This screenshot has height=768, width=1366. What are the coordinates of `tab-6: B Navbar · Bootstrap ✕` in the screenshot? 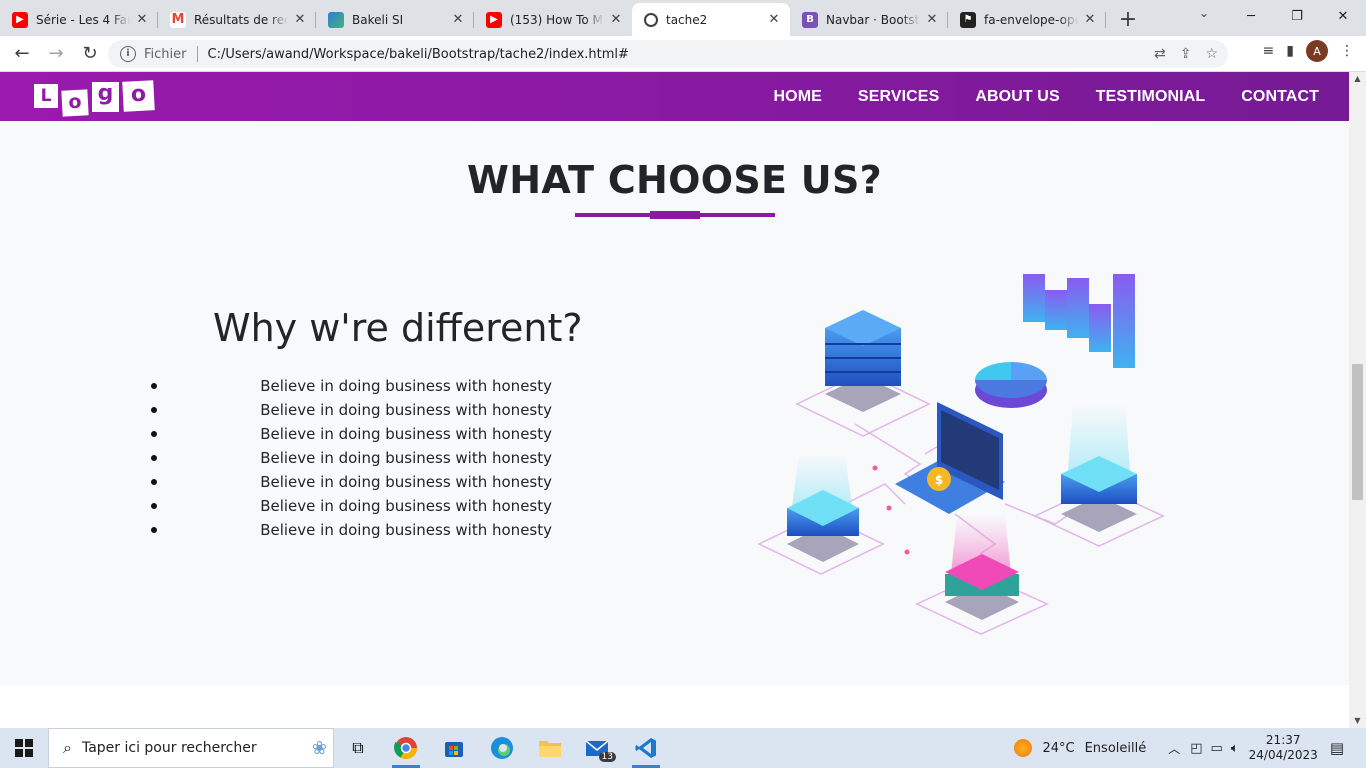 It's located at (869, 19).